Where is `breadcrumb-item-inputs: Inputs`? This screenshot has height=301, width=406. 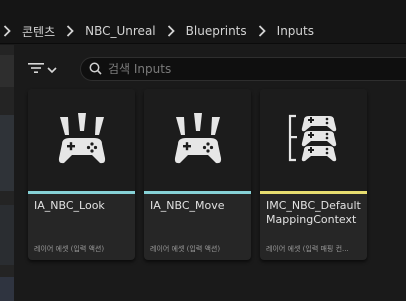 breadcrumb-item-inputs: Inputs is located at coordinates (295, 31).